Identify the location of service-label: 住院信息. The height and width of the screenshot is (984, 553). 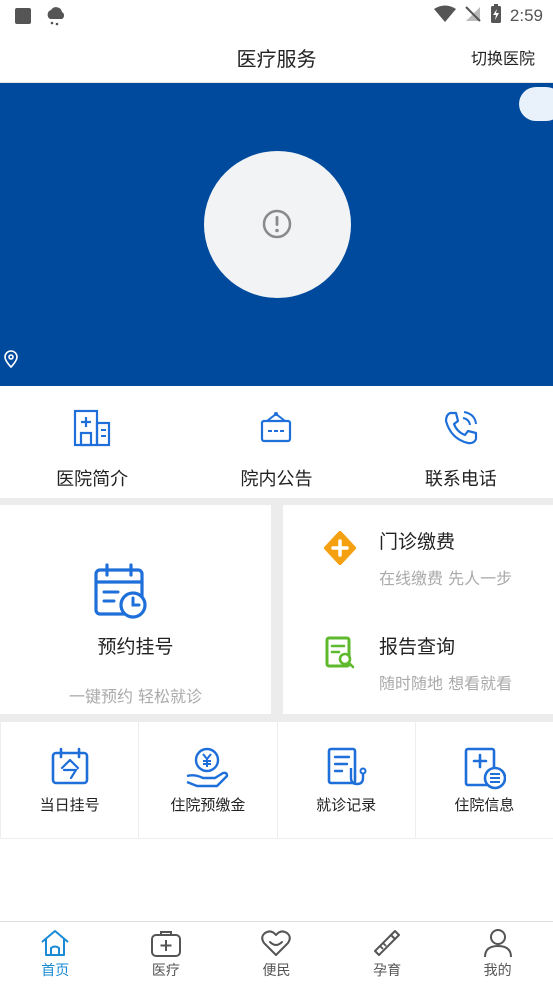
(484, 805).